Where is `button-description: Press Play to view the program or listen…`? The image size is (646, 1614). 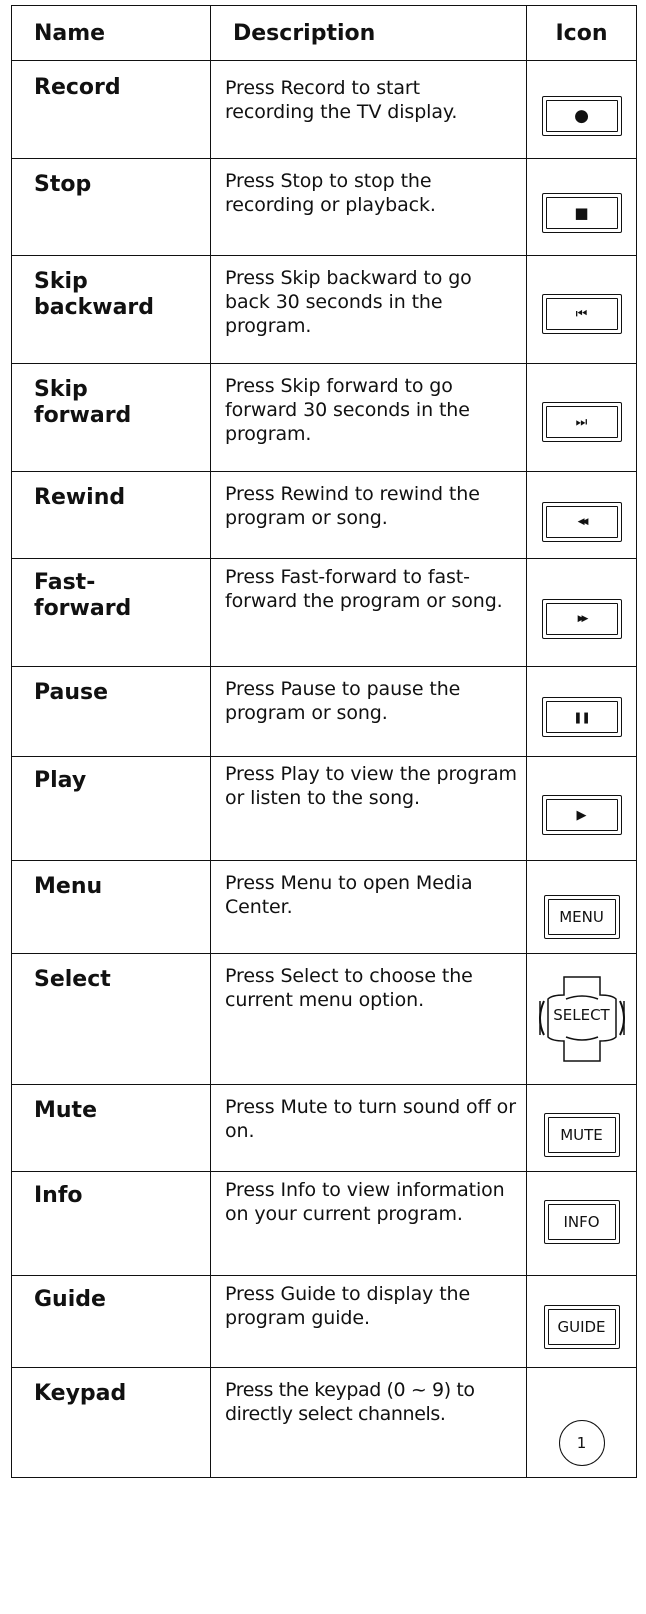 button-description: Press Play to view the program or listen… is located at coordinates (371, 786).